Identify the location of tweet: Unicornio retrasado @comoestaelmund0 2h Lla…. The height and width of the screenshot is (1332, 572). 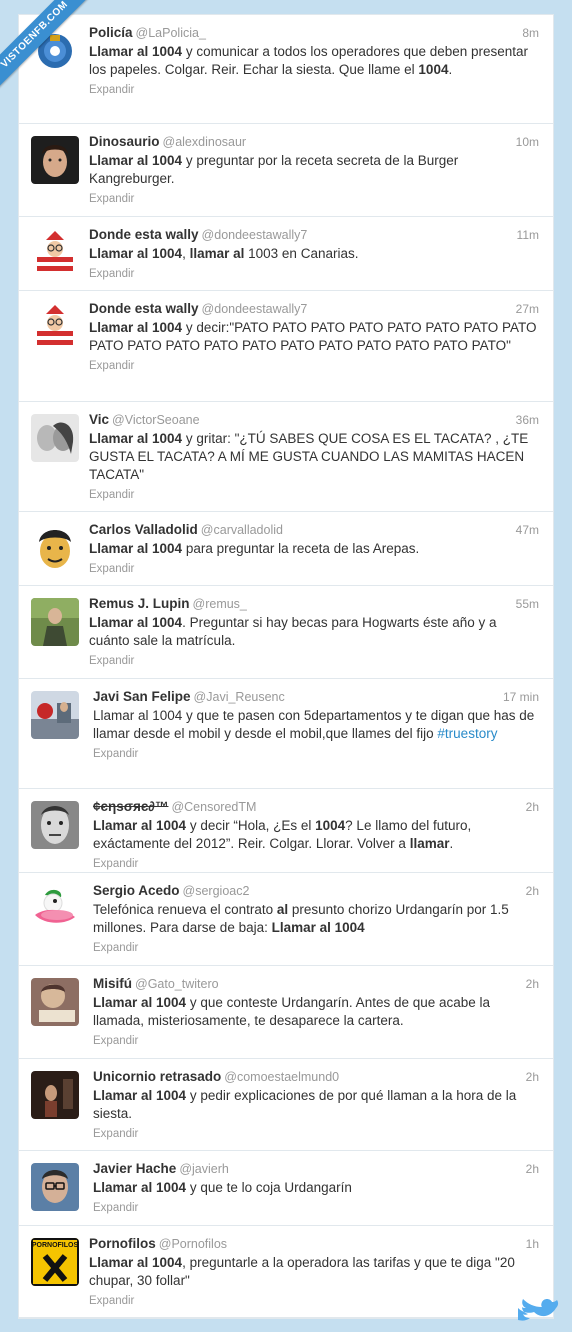
(286, 1105).